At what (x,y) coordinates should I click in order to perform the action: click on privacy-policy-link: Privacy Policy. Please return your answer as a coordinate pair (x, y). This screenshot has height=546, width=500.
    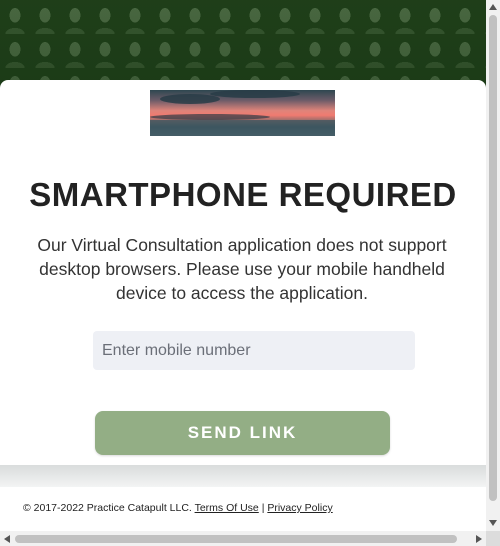
    Looking at the image, I should click on (299, 508).